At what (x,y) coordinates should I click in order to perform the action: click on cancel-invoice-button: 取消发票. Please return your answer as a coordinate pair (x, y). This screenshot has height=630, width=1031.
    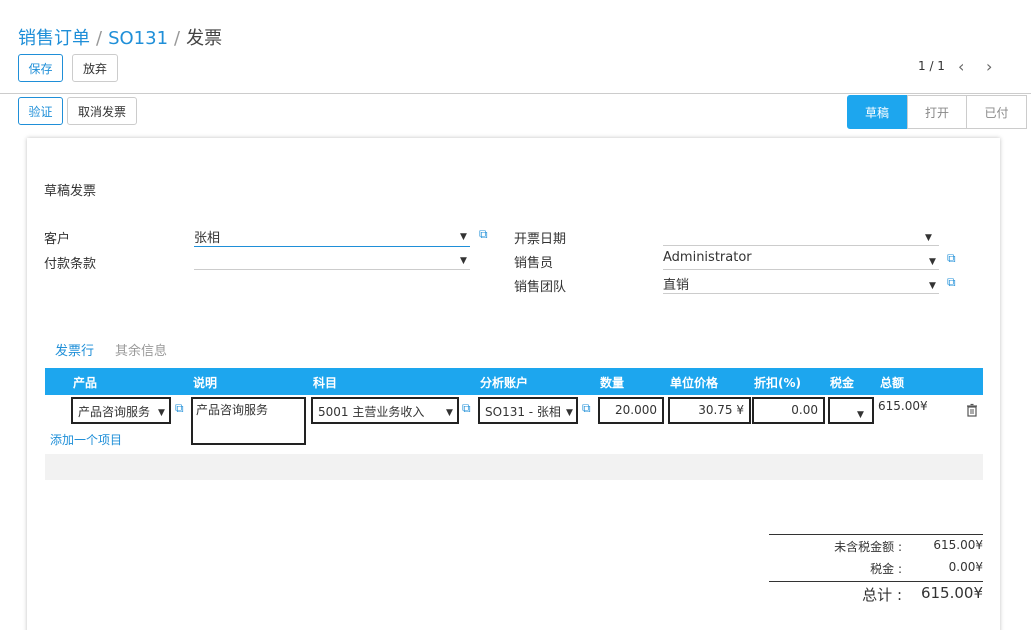
    Looking at the image, I should click on (102, 111).